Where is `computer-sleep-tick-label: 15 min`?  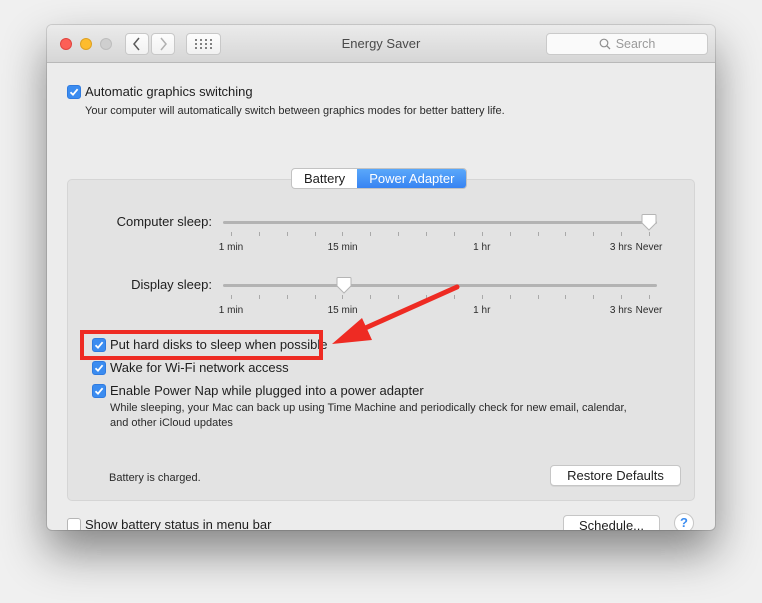 computer-sleep-tick-label: 15 min is located at coordinates (342, 247).